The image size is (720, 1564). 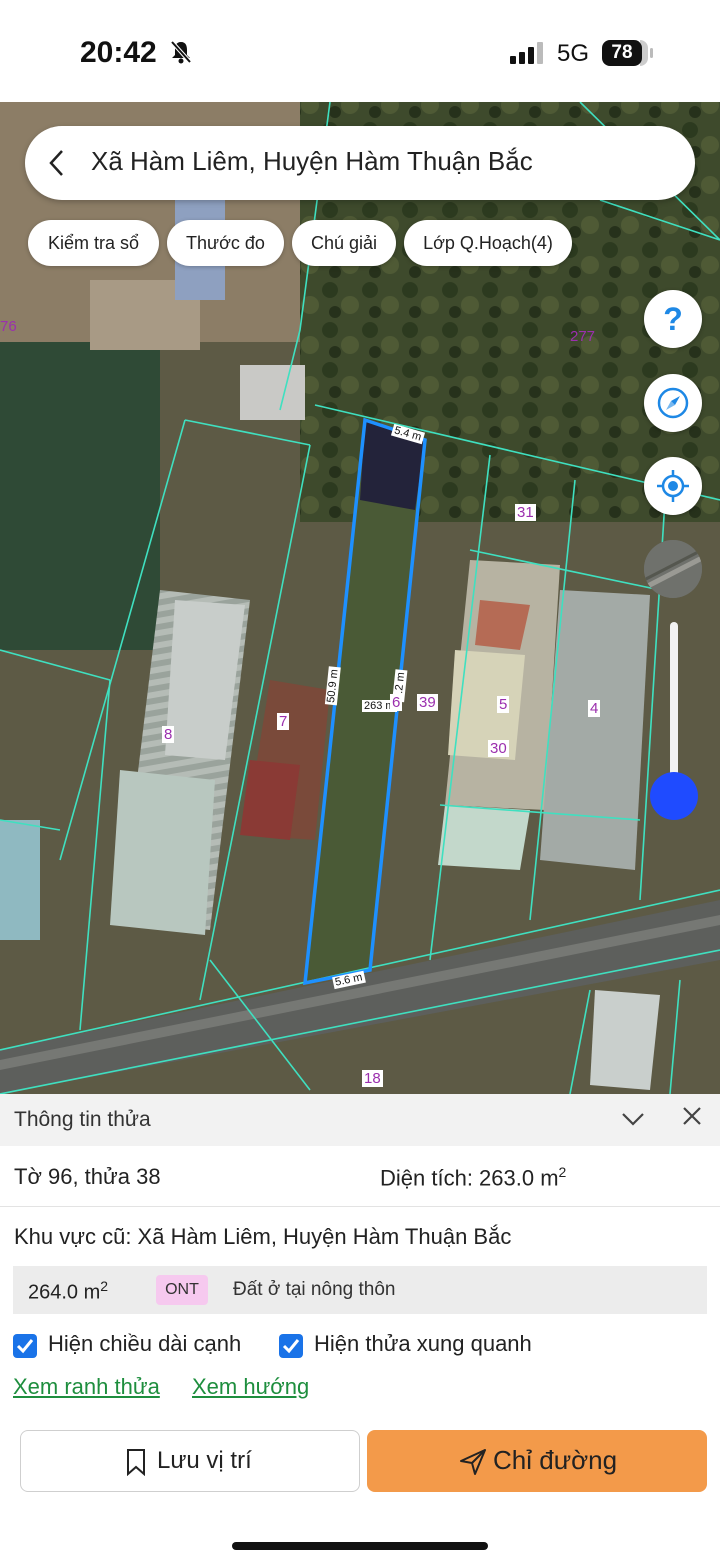 I want to click on show-edge-length-label: Hiện chiều dài cạnh, so click(x=144, y=1344).